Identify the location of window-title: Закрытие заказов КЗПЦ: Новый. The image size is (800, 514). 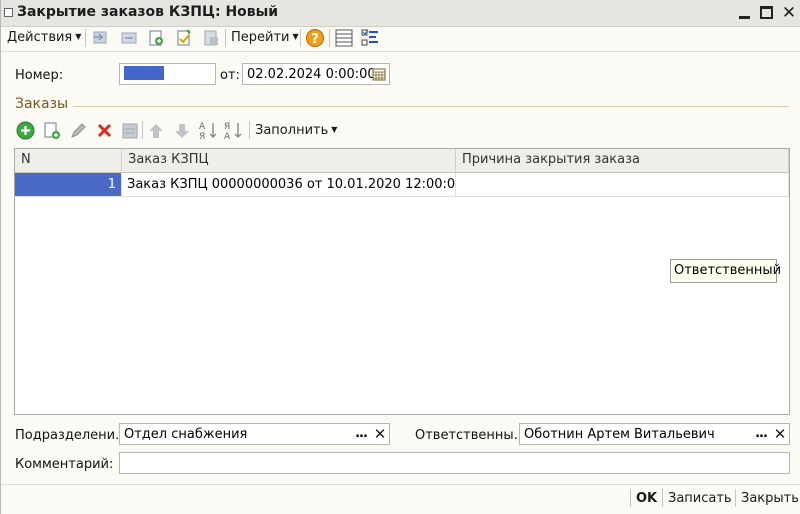
(148, 12).